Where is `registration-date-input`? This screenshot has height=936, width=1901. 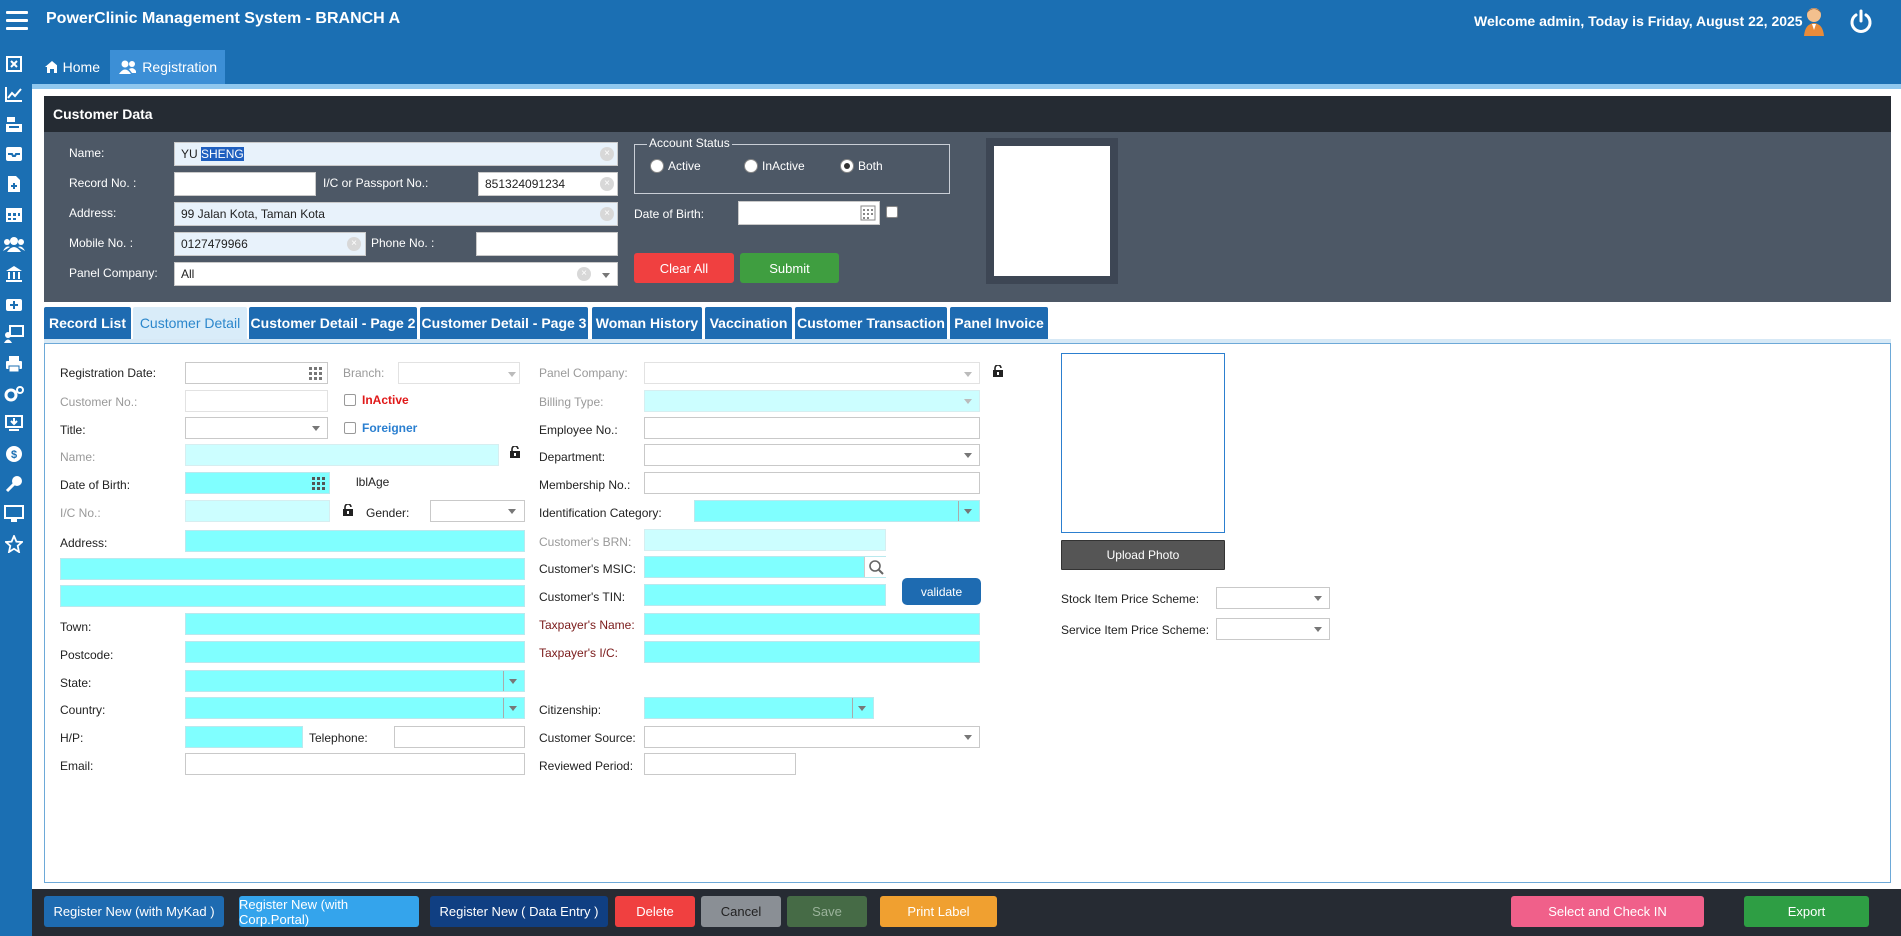 registration-date-input is located at coordinates (256, 373).